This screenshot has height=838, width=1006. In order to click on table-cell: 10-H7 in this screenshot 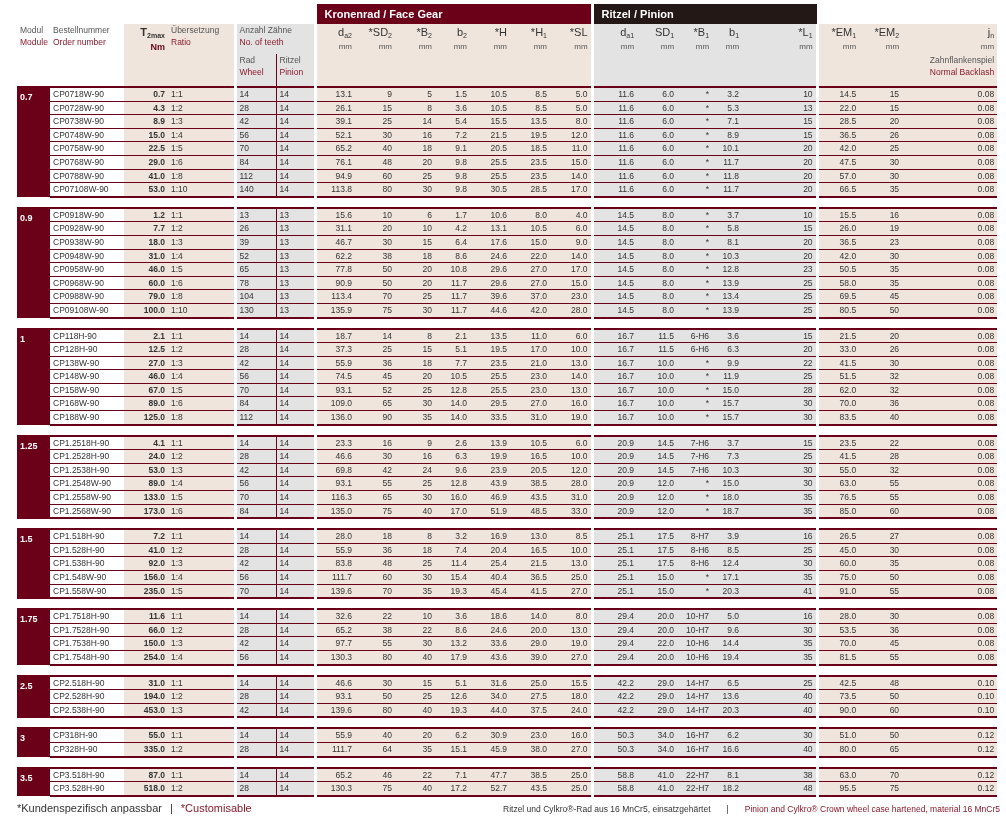, I will do `click(695, 616)`.